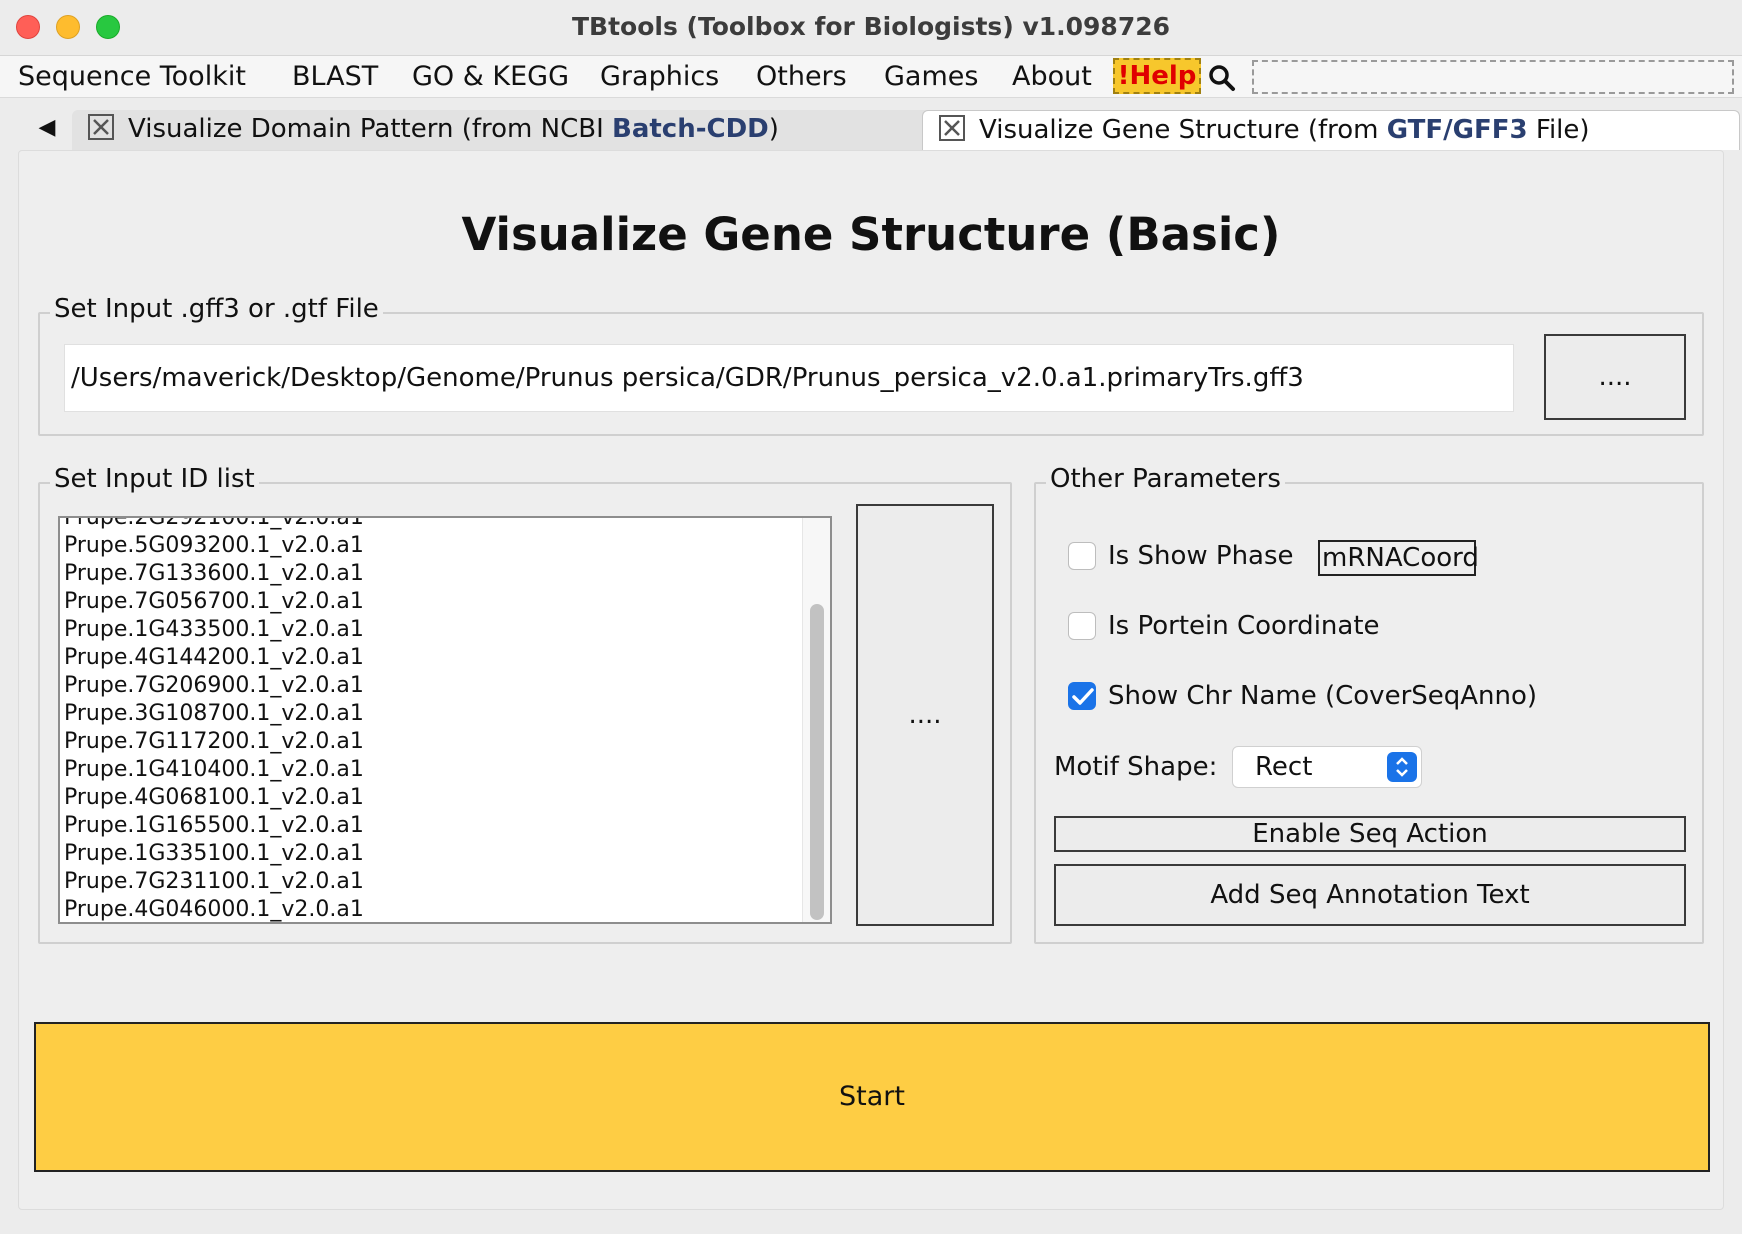  What do you see at coordinates (490, 77) in the screenshot?
I see `menu-go-kegg: GO & KEGG` at bounding box center [490, 77].